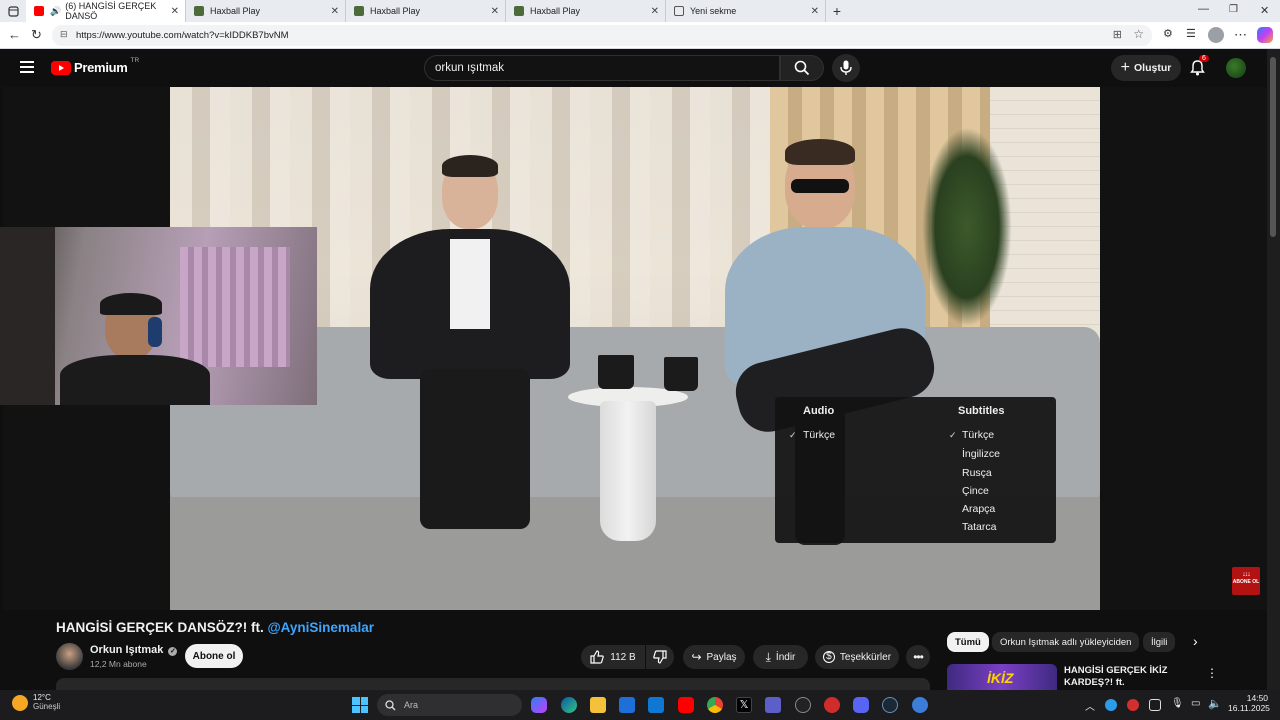  Describe the element at coordinates (36, 702) in the screenshot. I see `weather-widget: 12°C Güneşli` at that location.